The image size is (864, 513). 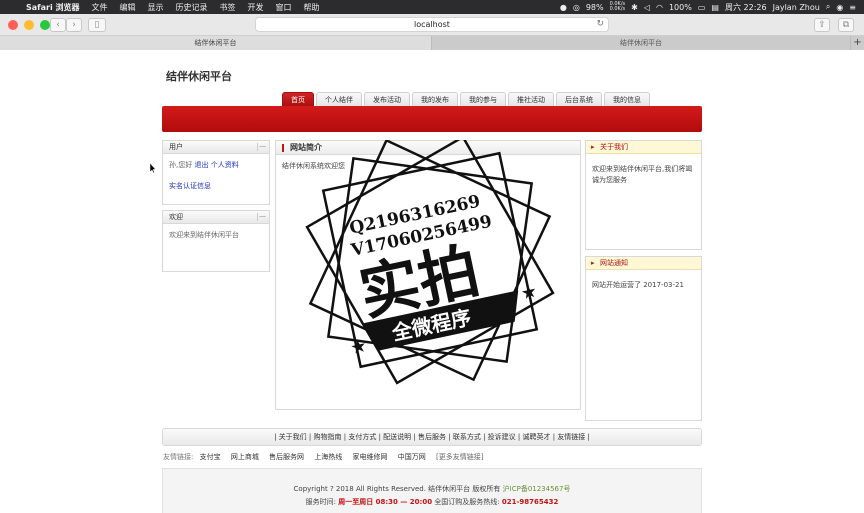 I want to click on volume-icon: ◁, so click(x=647, y=7).